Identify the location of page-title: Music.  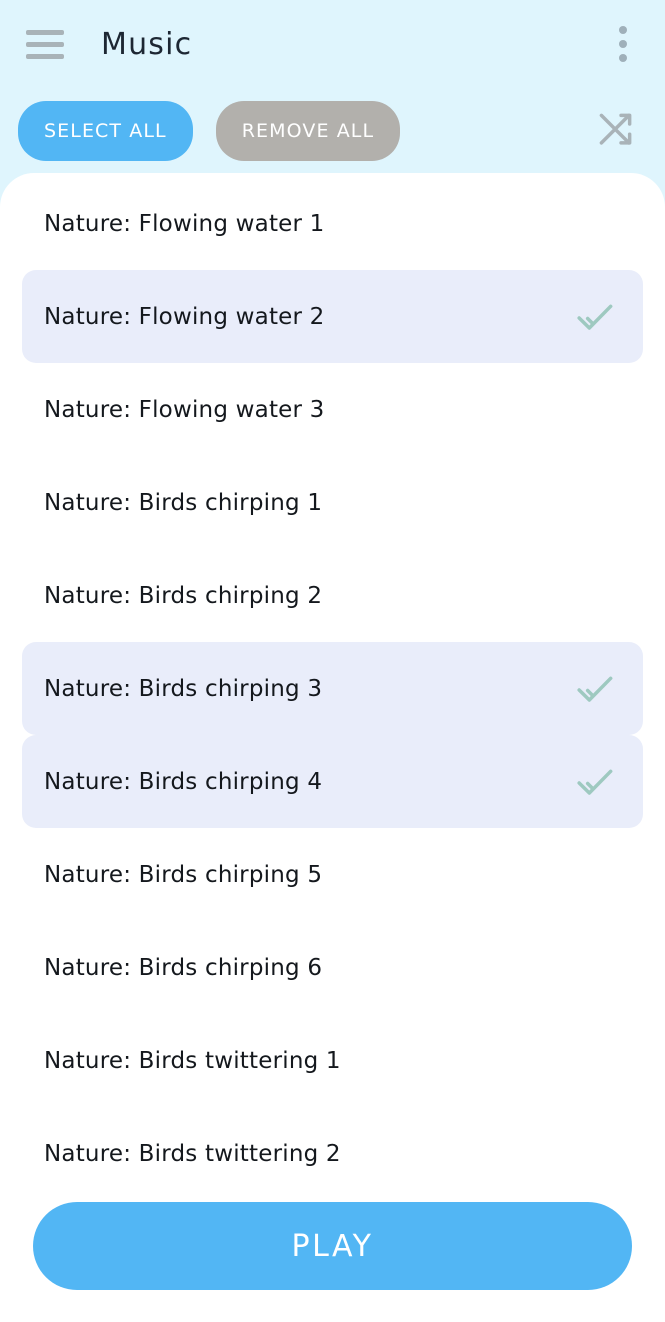
(147, 44).